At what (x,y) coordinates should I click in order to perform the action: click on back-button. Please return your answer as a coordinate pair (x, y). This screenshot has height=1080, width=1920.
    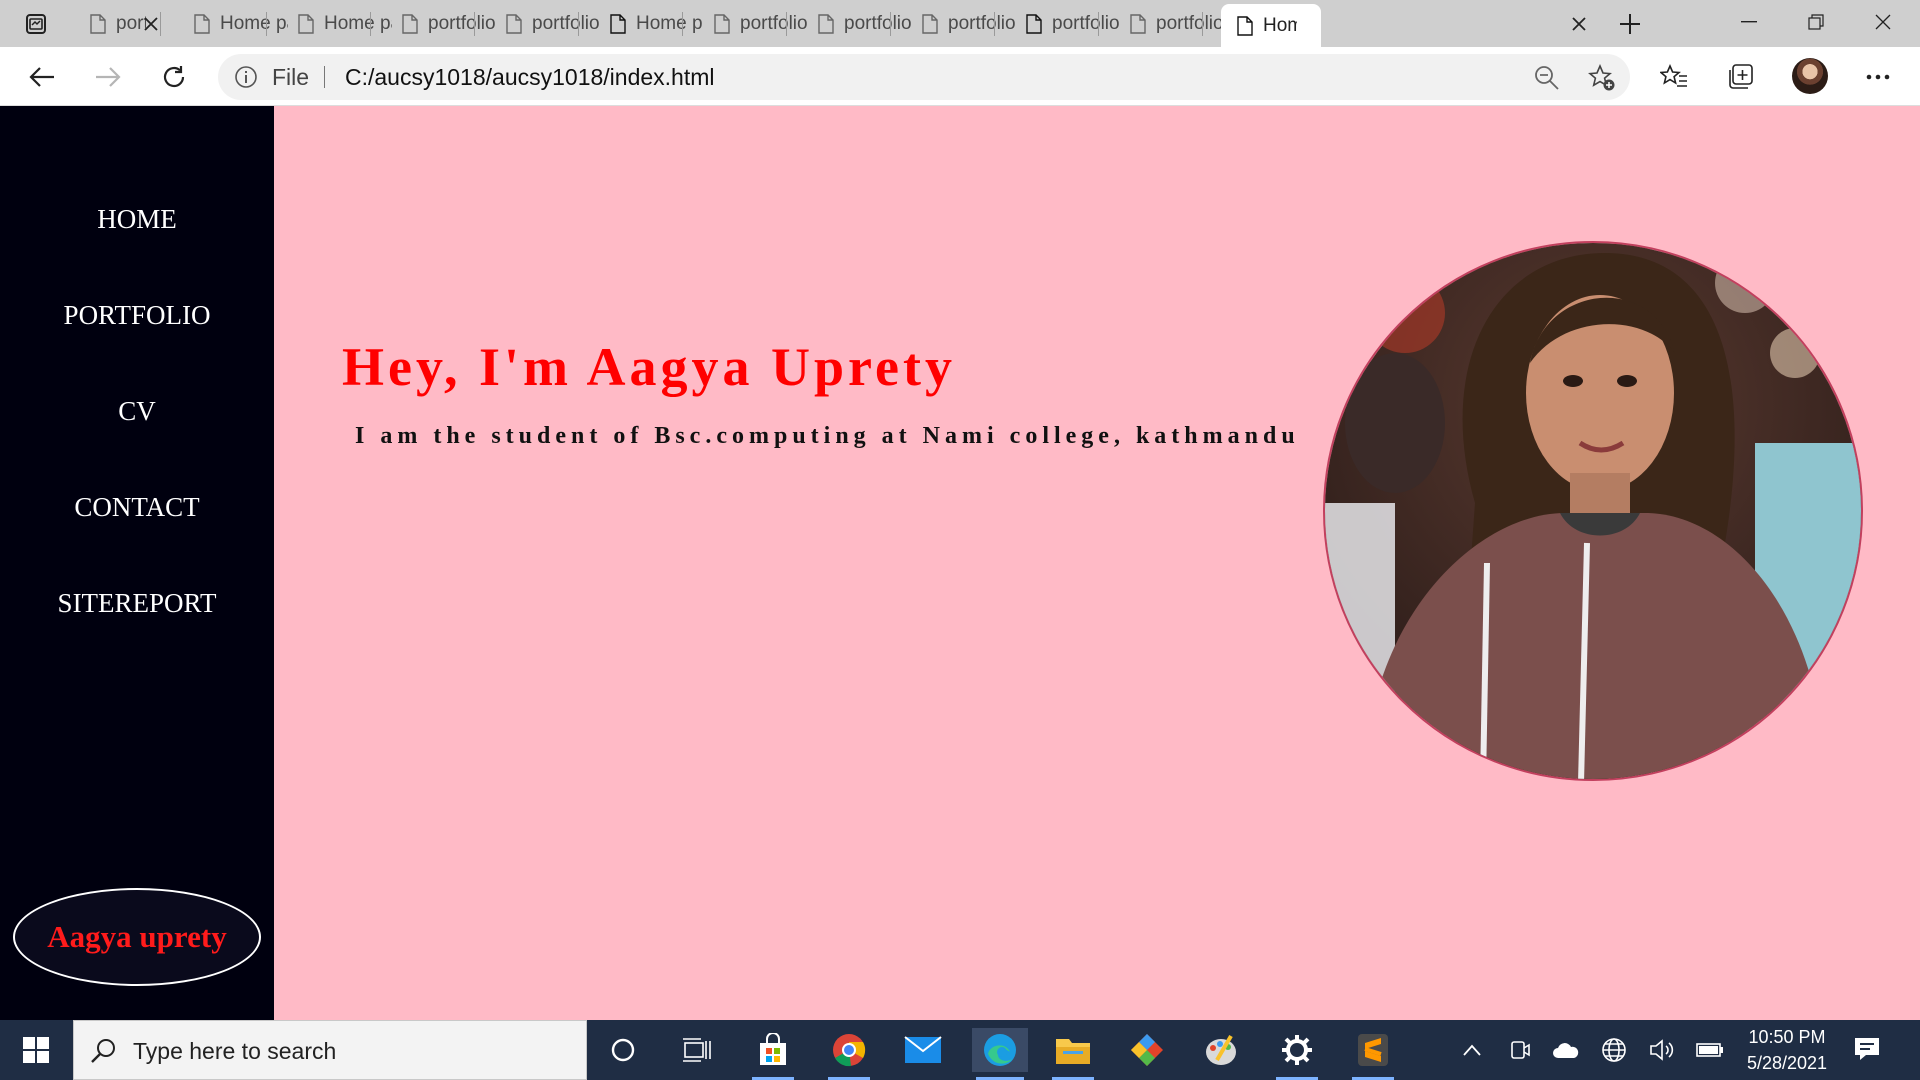
    Looking at the image, I should click on (42, 77).